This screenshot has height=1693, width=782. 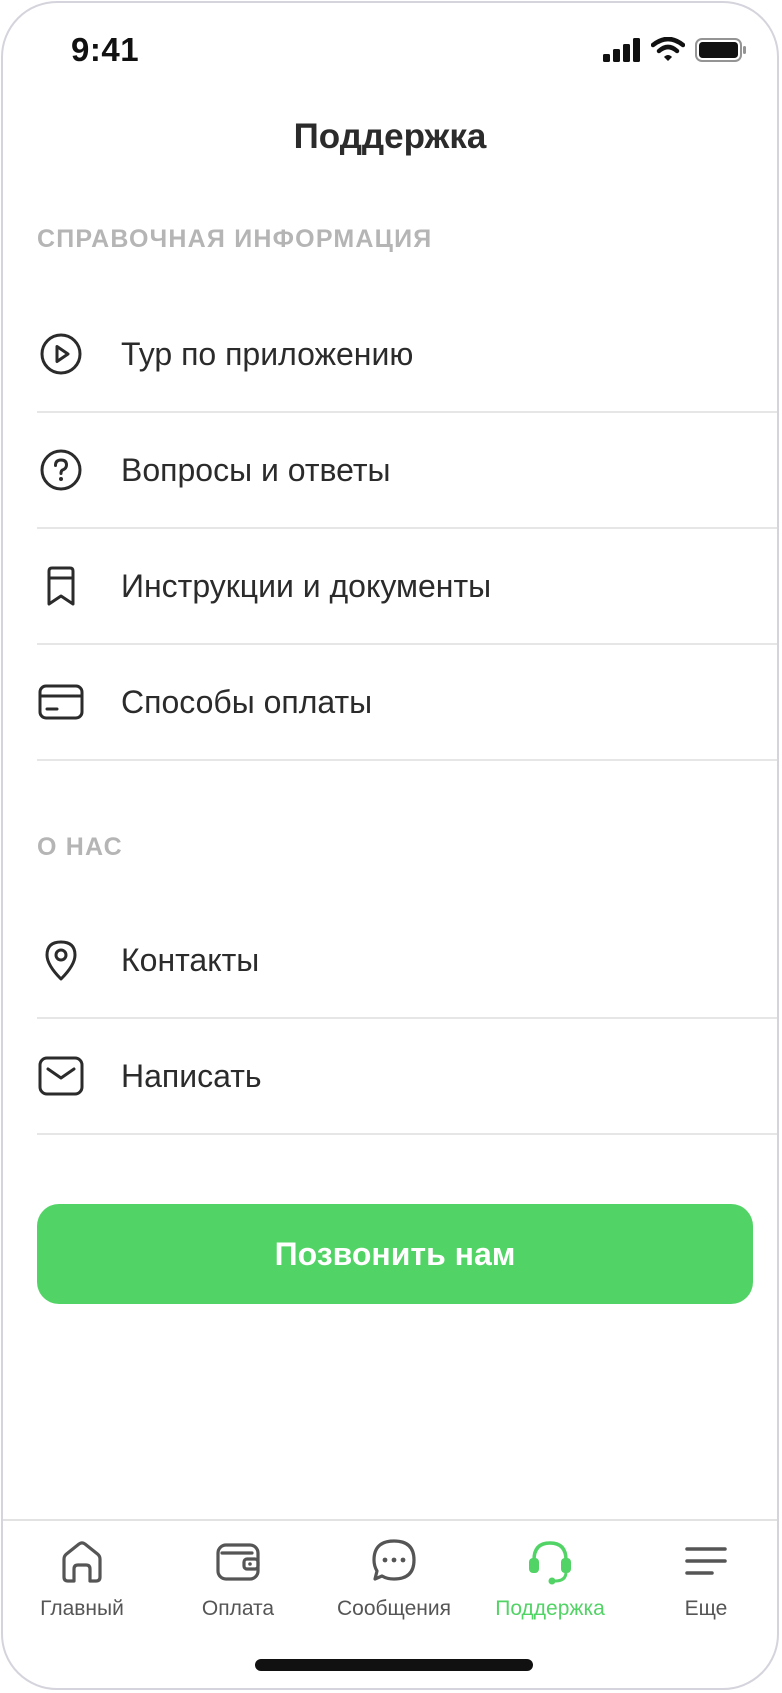 I want to click on tab-more: Еще, so click(x=704, y=1578).